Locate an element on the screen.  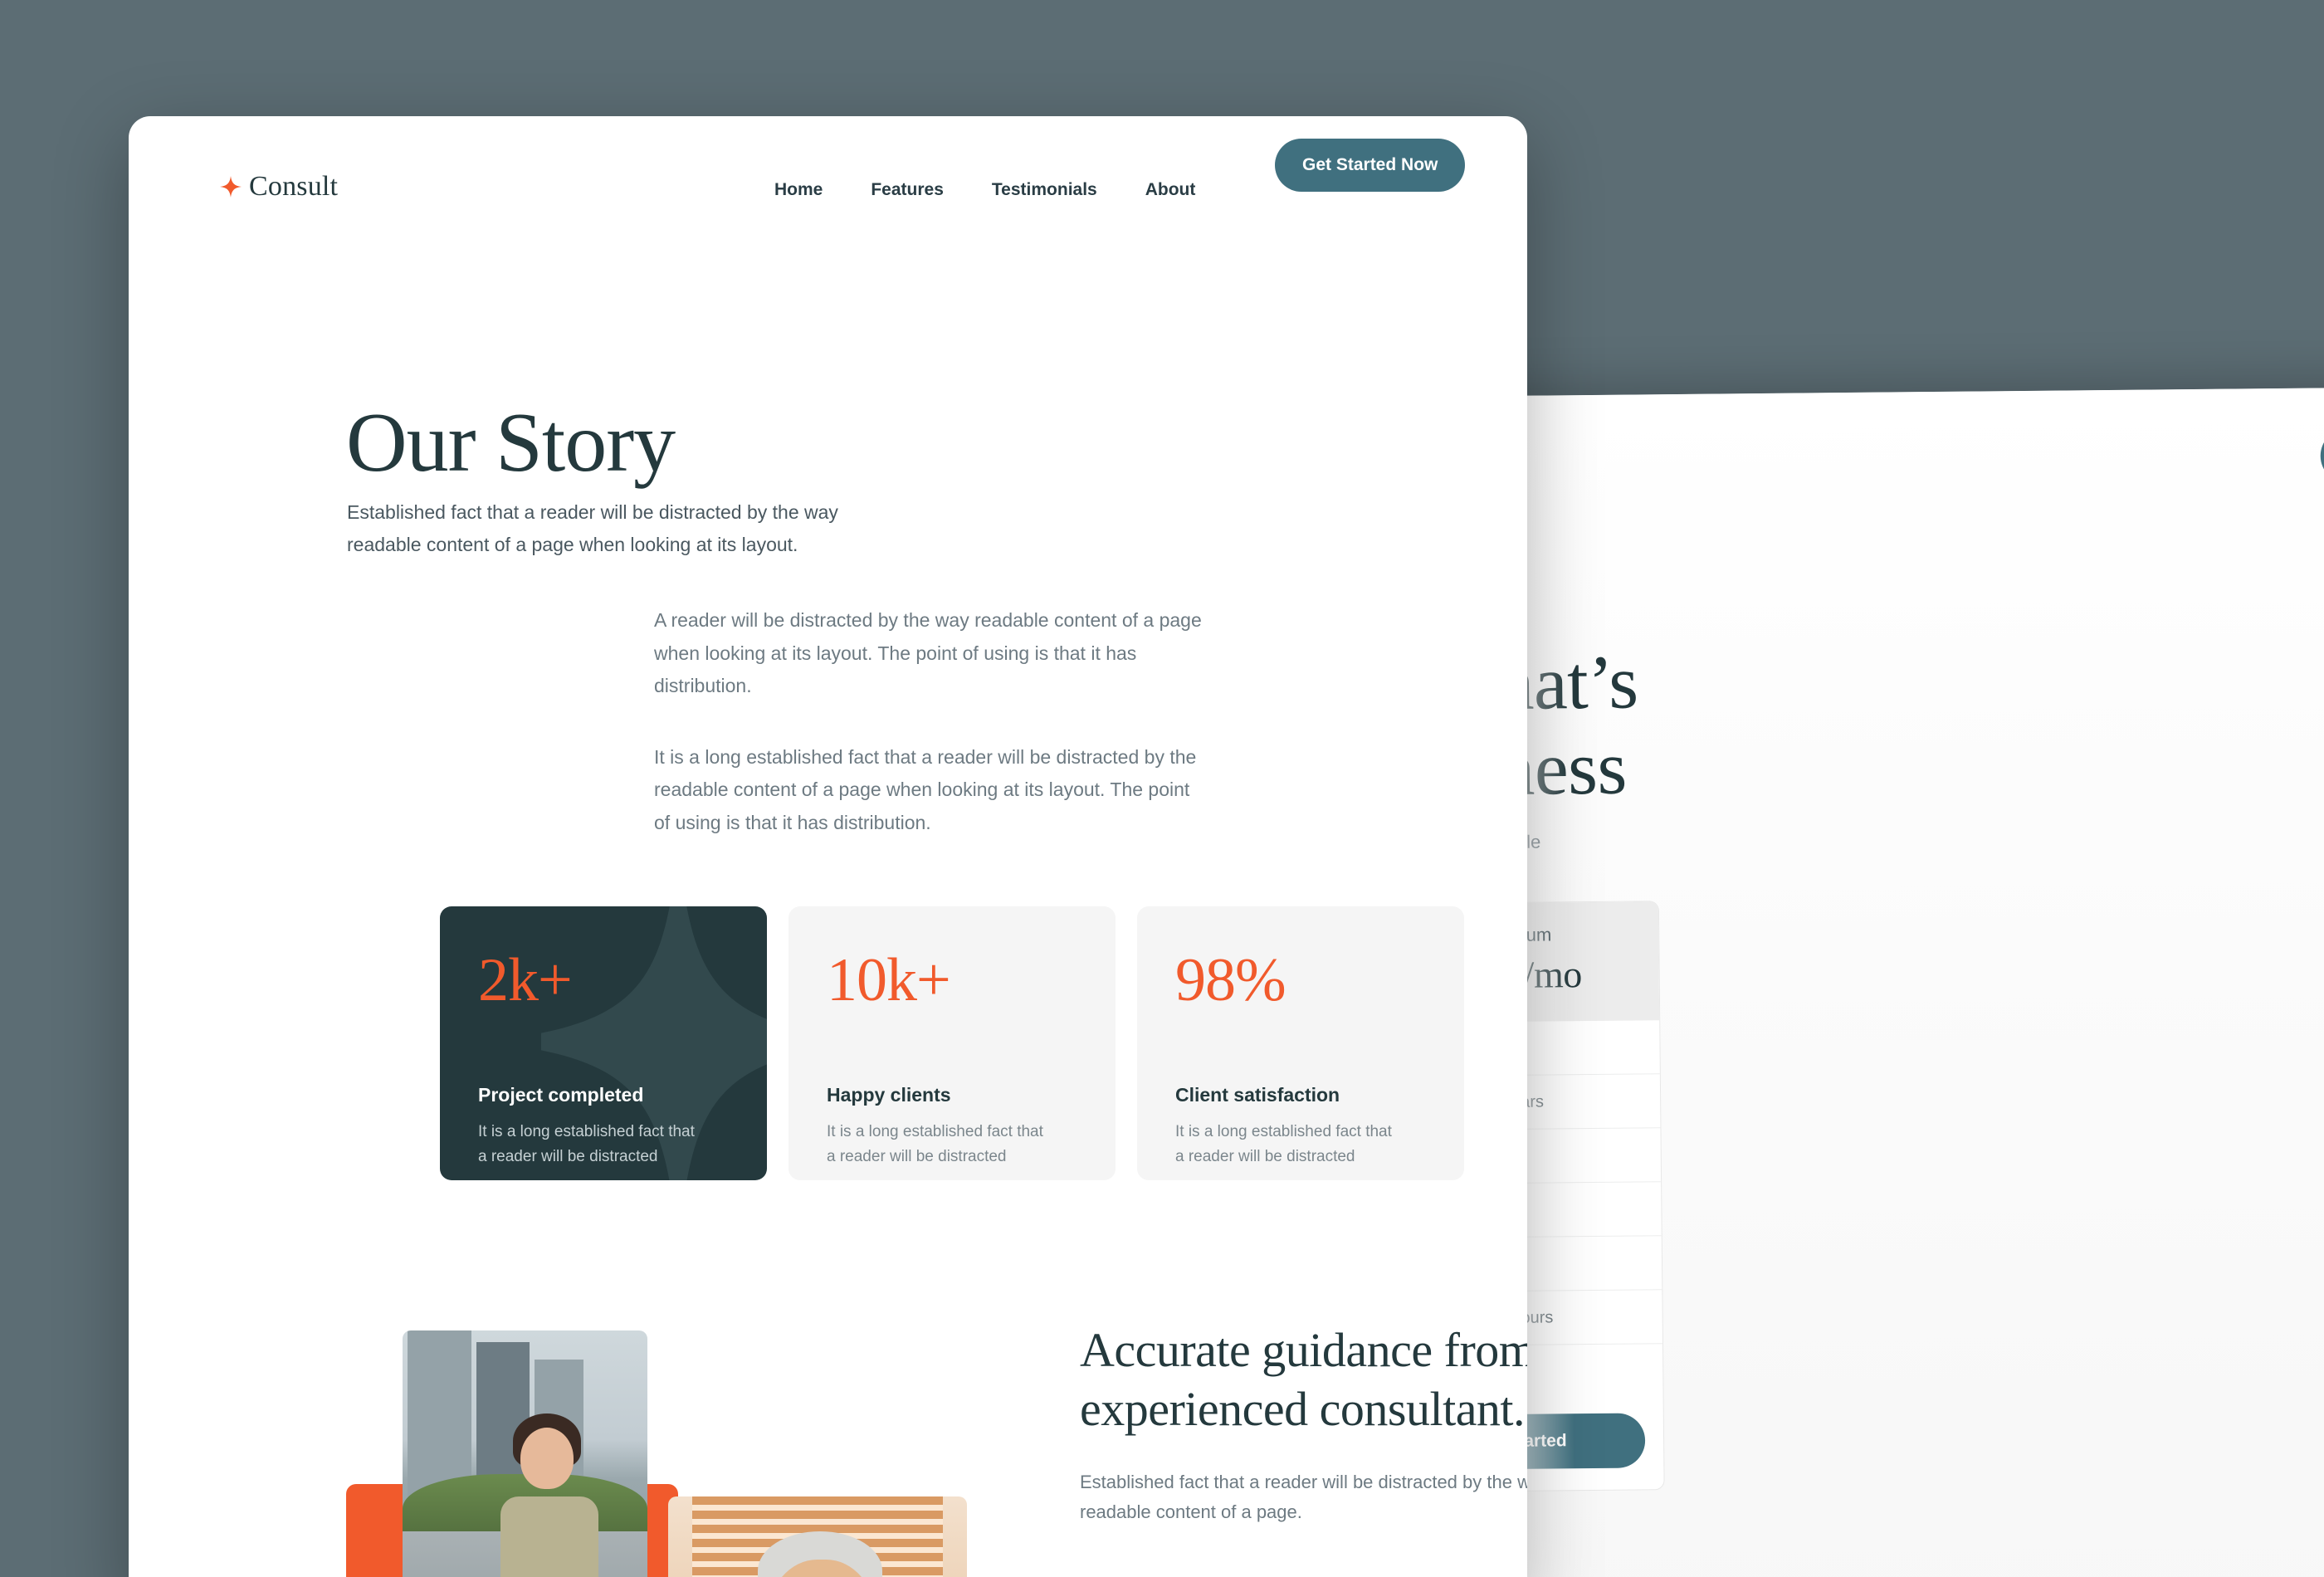
stat-label: Client satisfaction is located at coordinates (1257, 1095).